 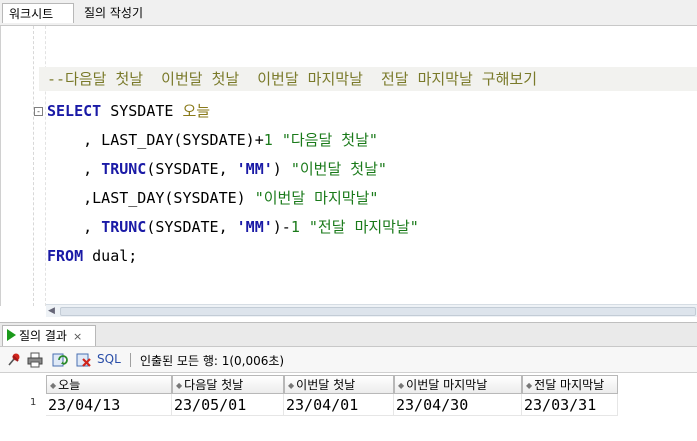 I want to click on table-cell: 23/04/01, so click(x=339, y=405).